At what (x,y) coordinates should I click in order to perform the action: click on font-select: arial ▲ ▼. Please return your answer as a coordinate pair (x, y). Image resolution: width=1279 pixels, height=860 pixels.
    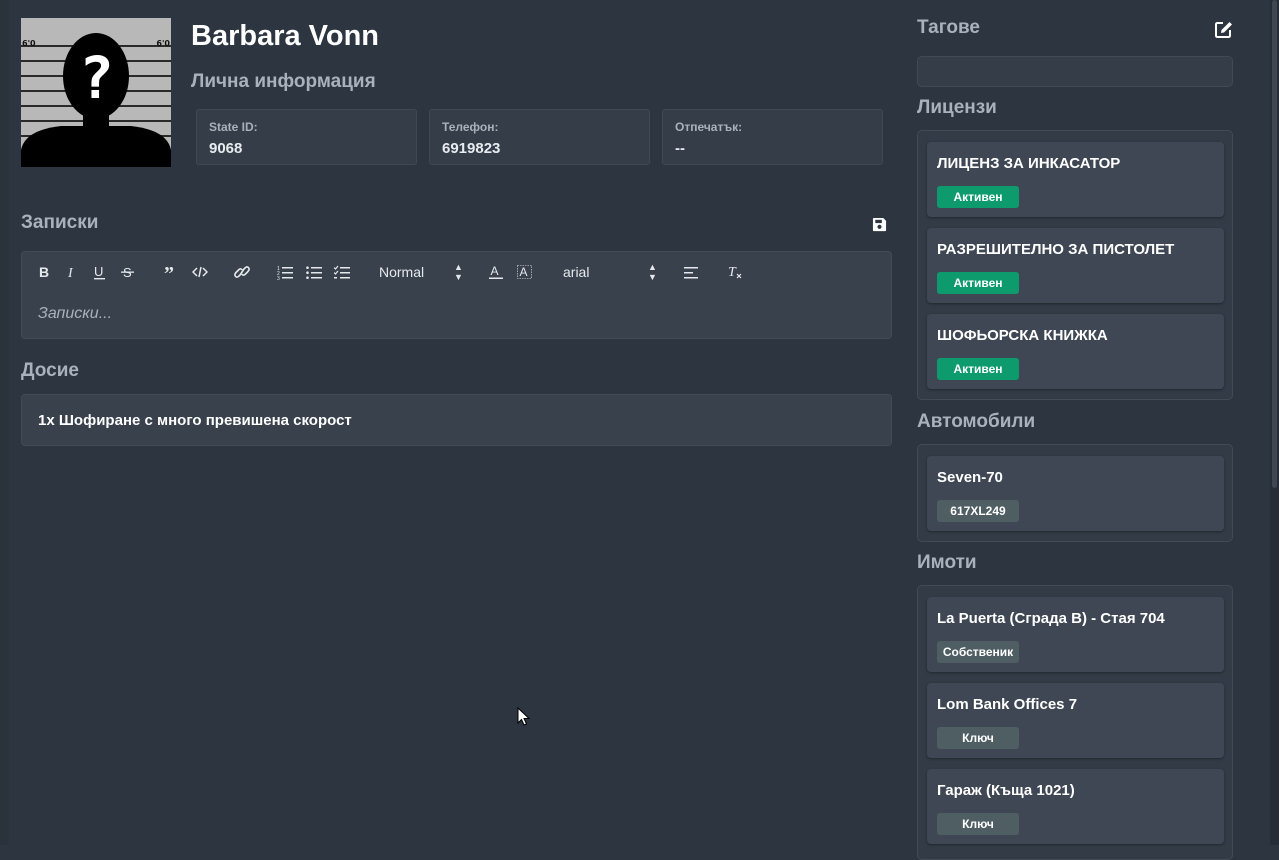
    Looking at the image, I should click on (610, 272).